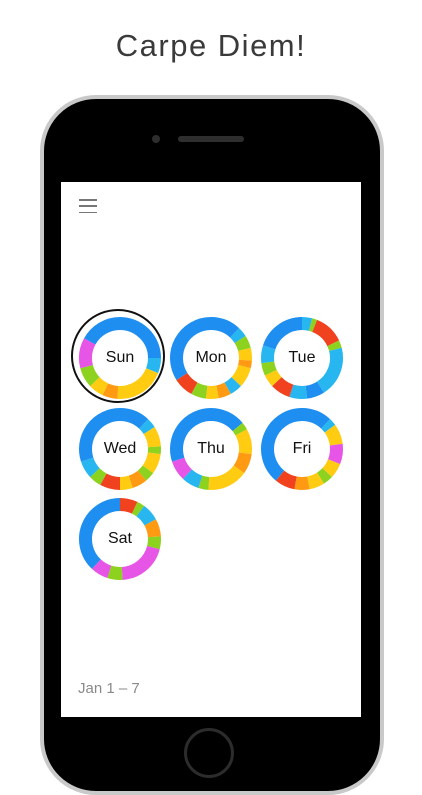 The image size is (422, 795). I want to click on day-label: Sat, so click(120, 539).